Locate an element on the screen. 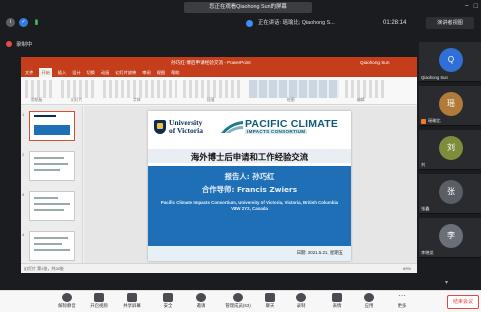  ribbon-group-slides is located at coordinates (79, 89).